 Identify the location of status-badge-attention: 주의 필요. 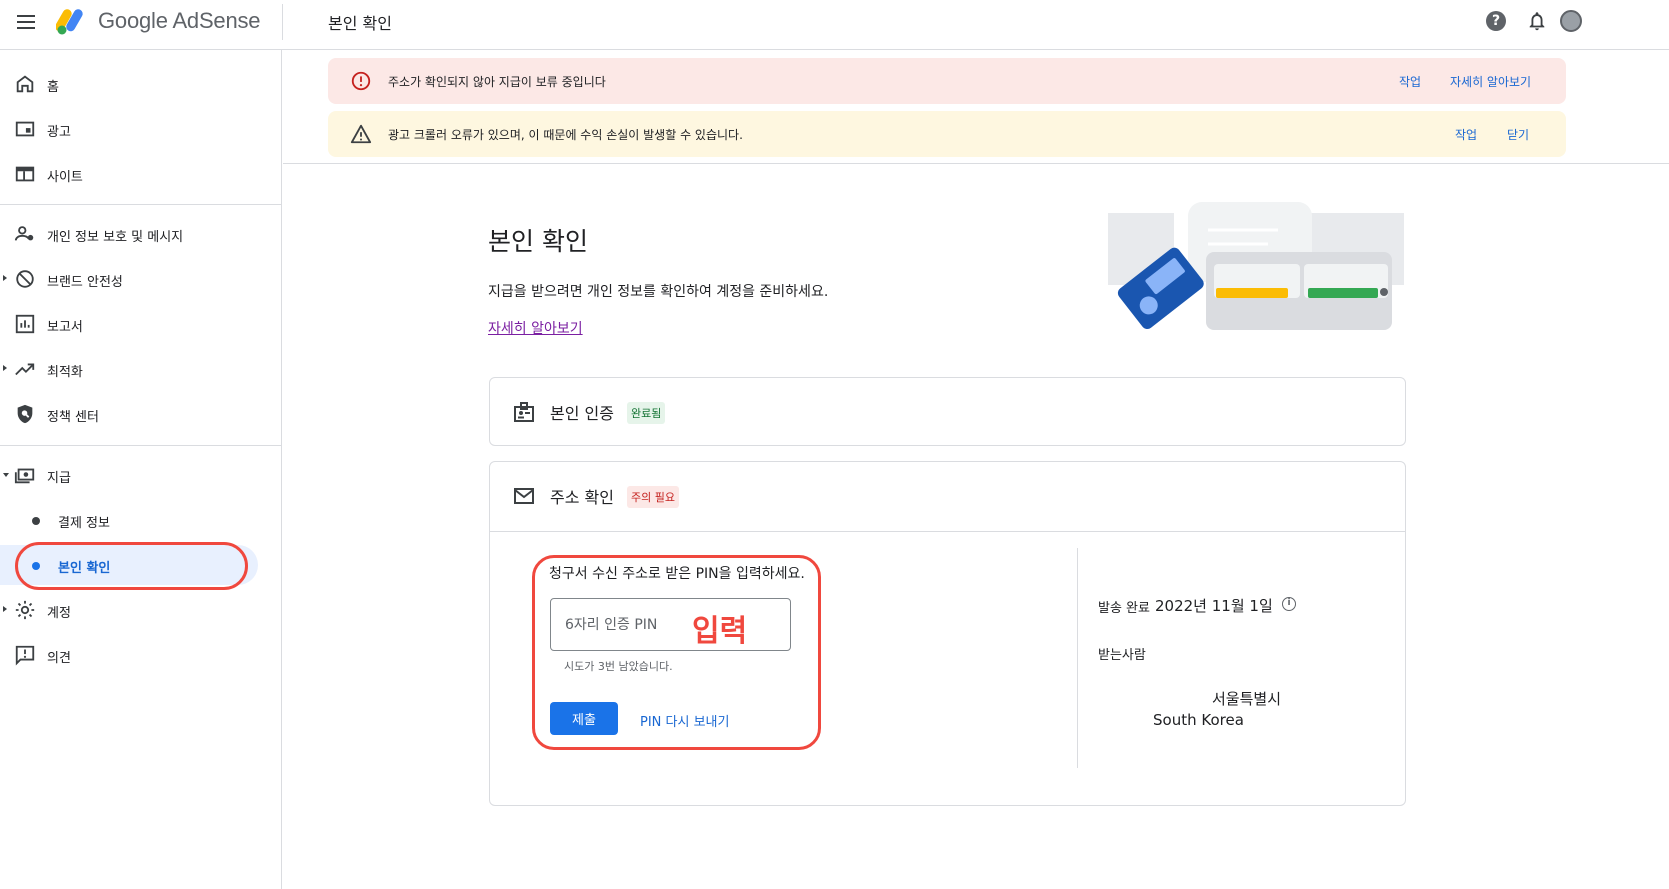
(653, 497).